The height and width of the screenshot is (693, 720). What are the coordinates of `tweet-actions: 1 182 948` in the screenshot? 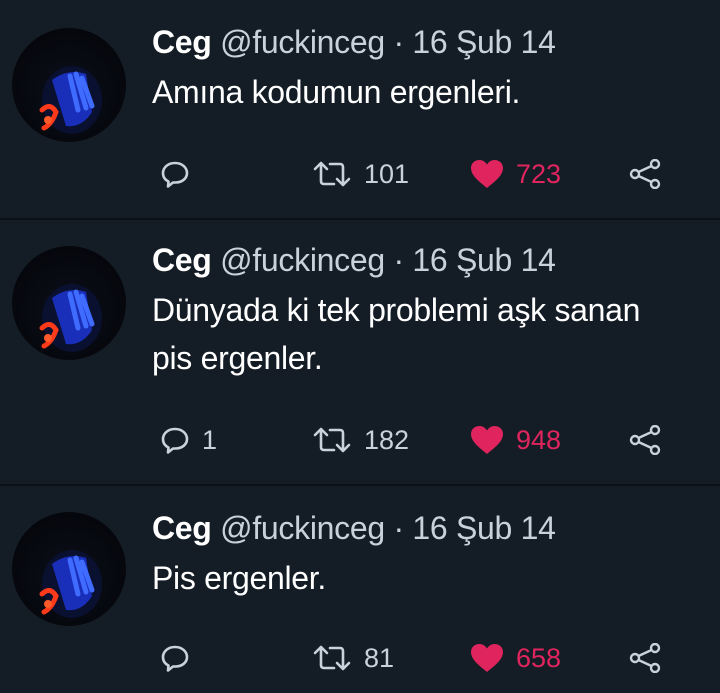 It's located at (360, 440).